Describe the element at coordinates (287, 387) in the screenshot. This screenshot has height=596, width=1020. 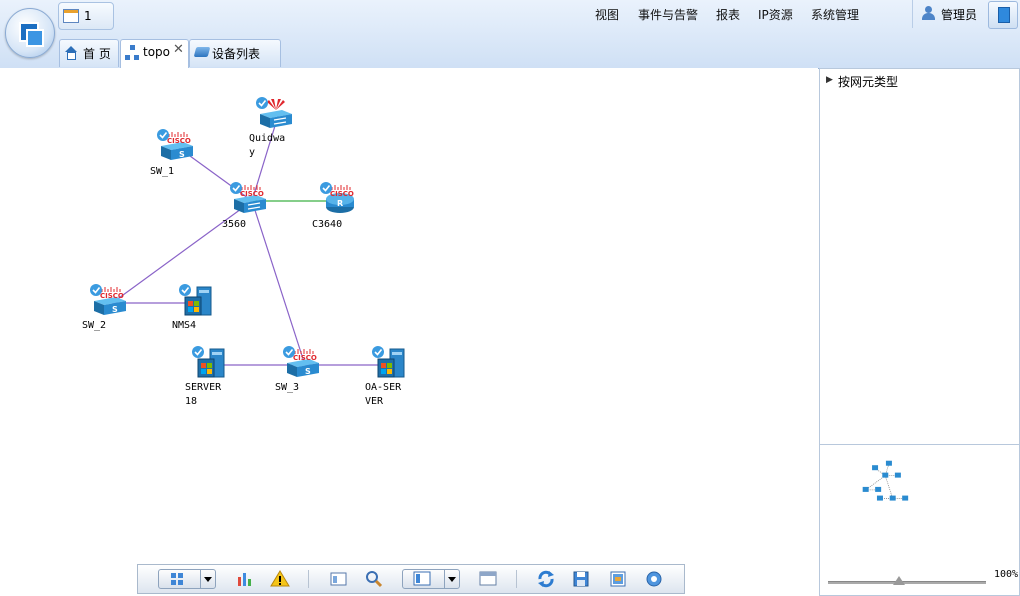
I see `device-label: SW_3` at that location.